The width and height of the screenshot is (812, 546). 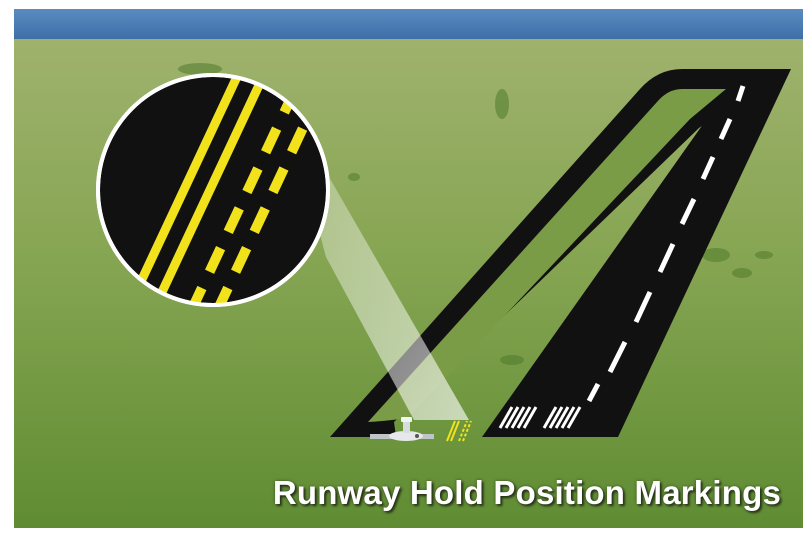 What do you see at coordinates (408, 24) in the screenshot?
I see `sky-band` at bounding box center [408, 24].